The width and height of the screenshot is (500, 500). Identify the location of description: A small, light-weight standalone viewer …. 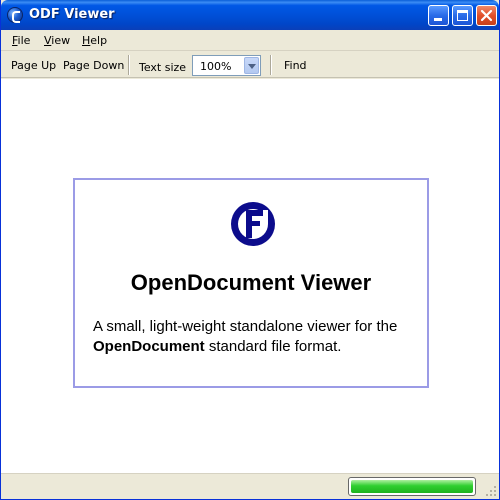
(258, 337).